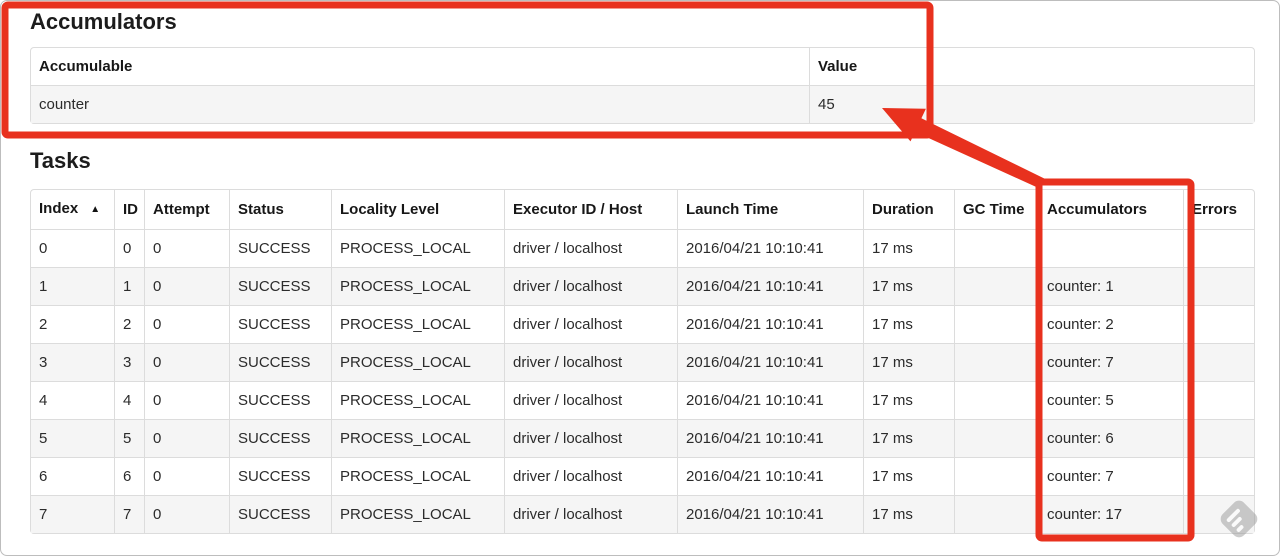  I want to click on tasks-header-status: Status, so click(280, 209).